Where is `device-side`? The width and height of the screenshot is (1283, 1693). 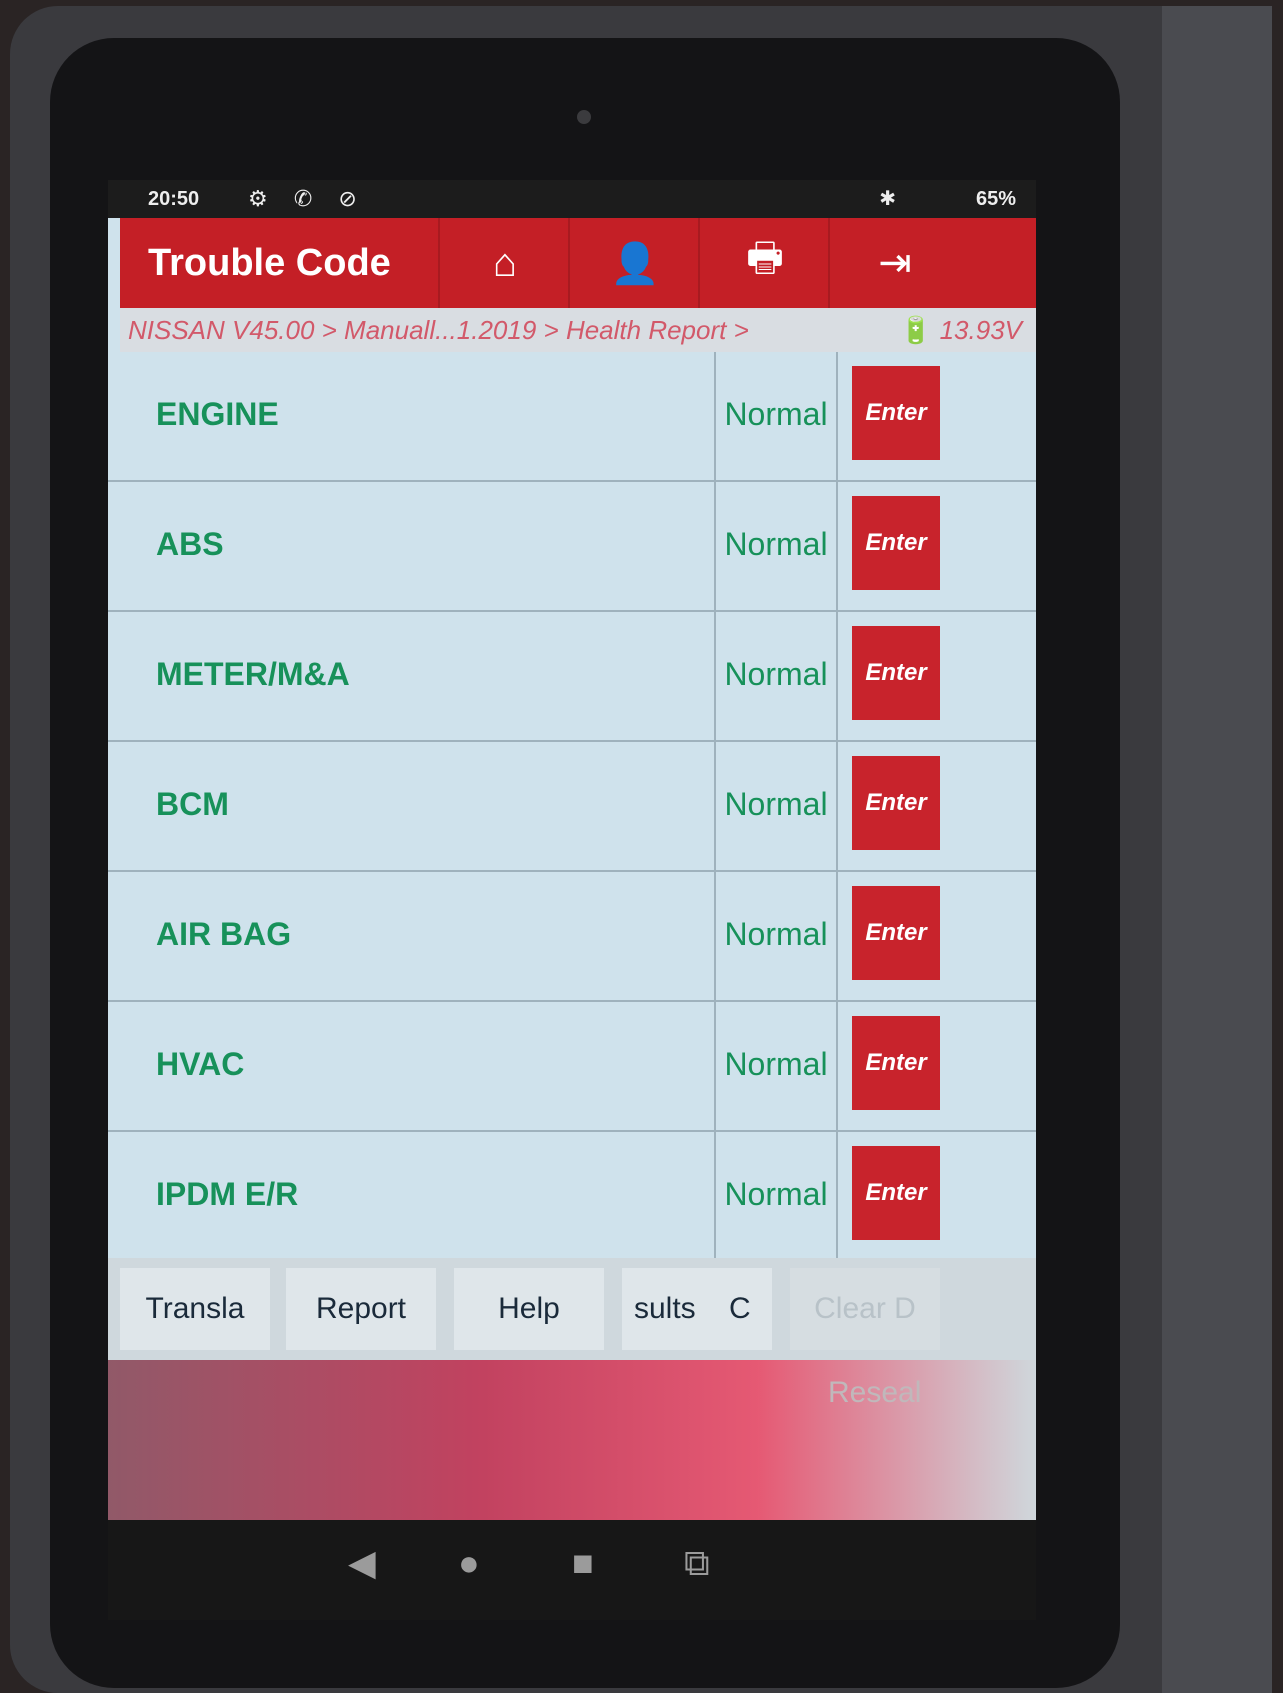
device-side is located at coordinates (1217, 849).